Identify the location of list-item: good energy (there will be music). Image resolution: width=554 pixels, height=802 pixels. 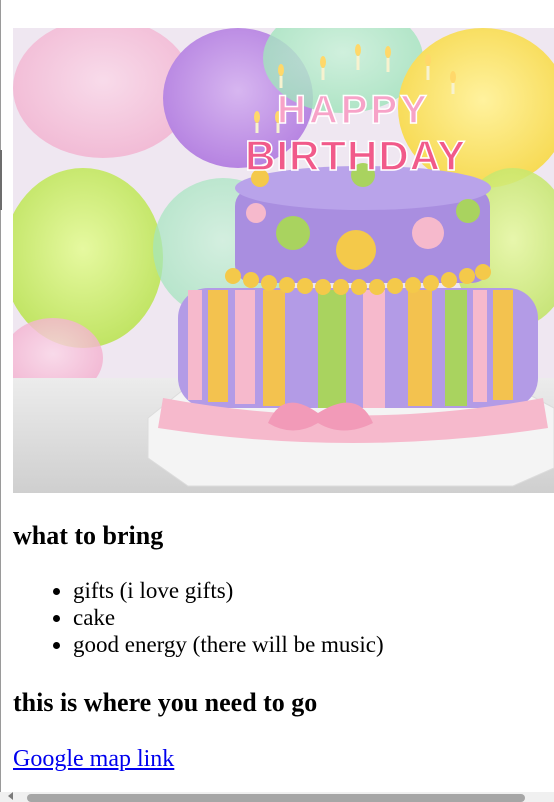
(313, 644).